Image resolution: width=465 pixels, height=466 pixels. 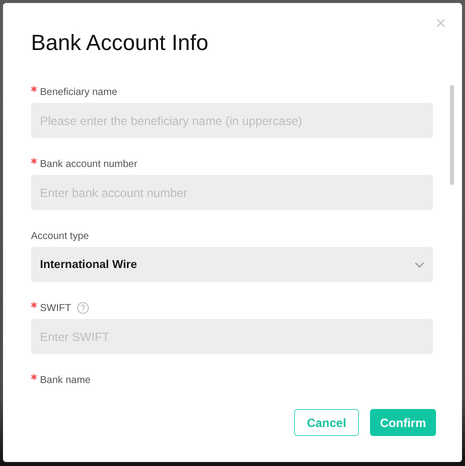 I want to click on account-type-dropdown: International Wire, so click(x=232, y=264).